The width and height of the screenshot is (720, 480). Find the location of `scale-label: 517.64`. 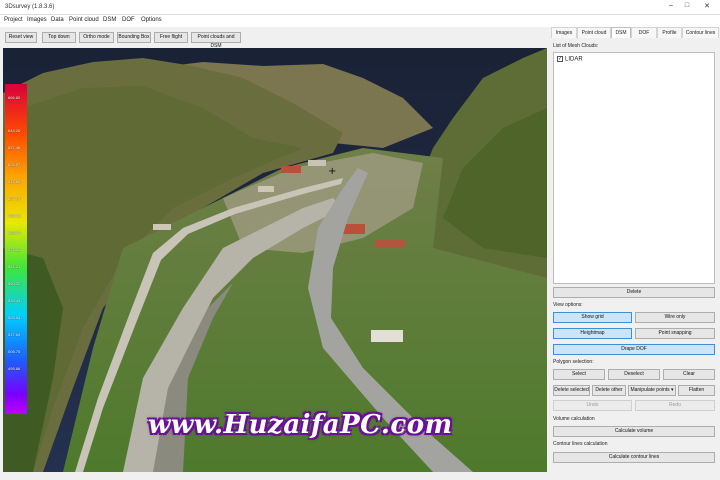

scale-label: 517.64 is located at coordinates (14, 334).